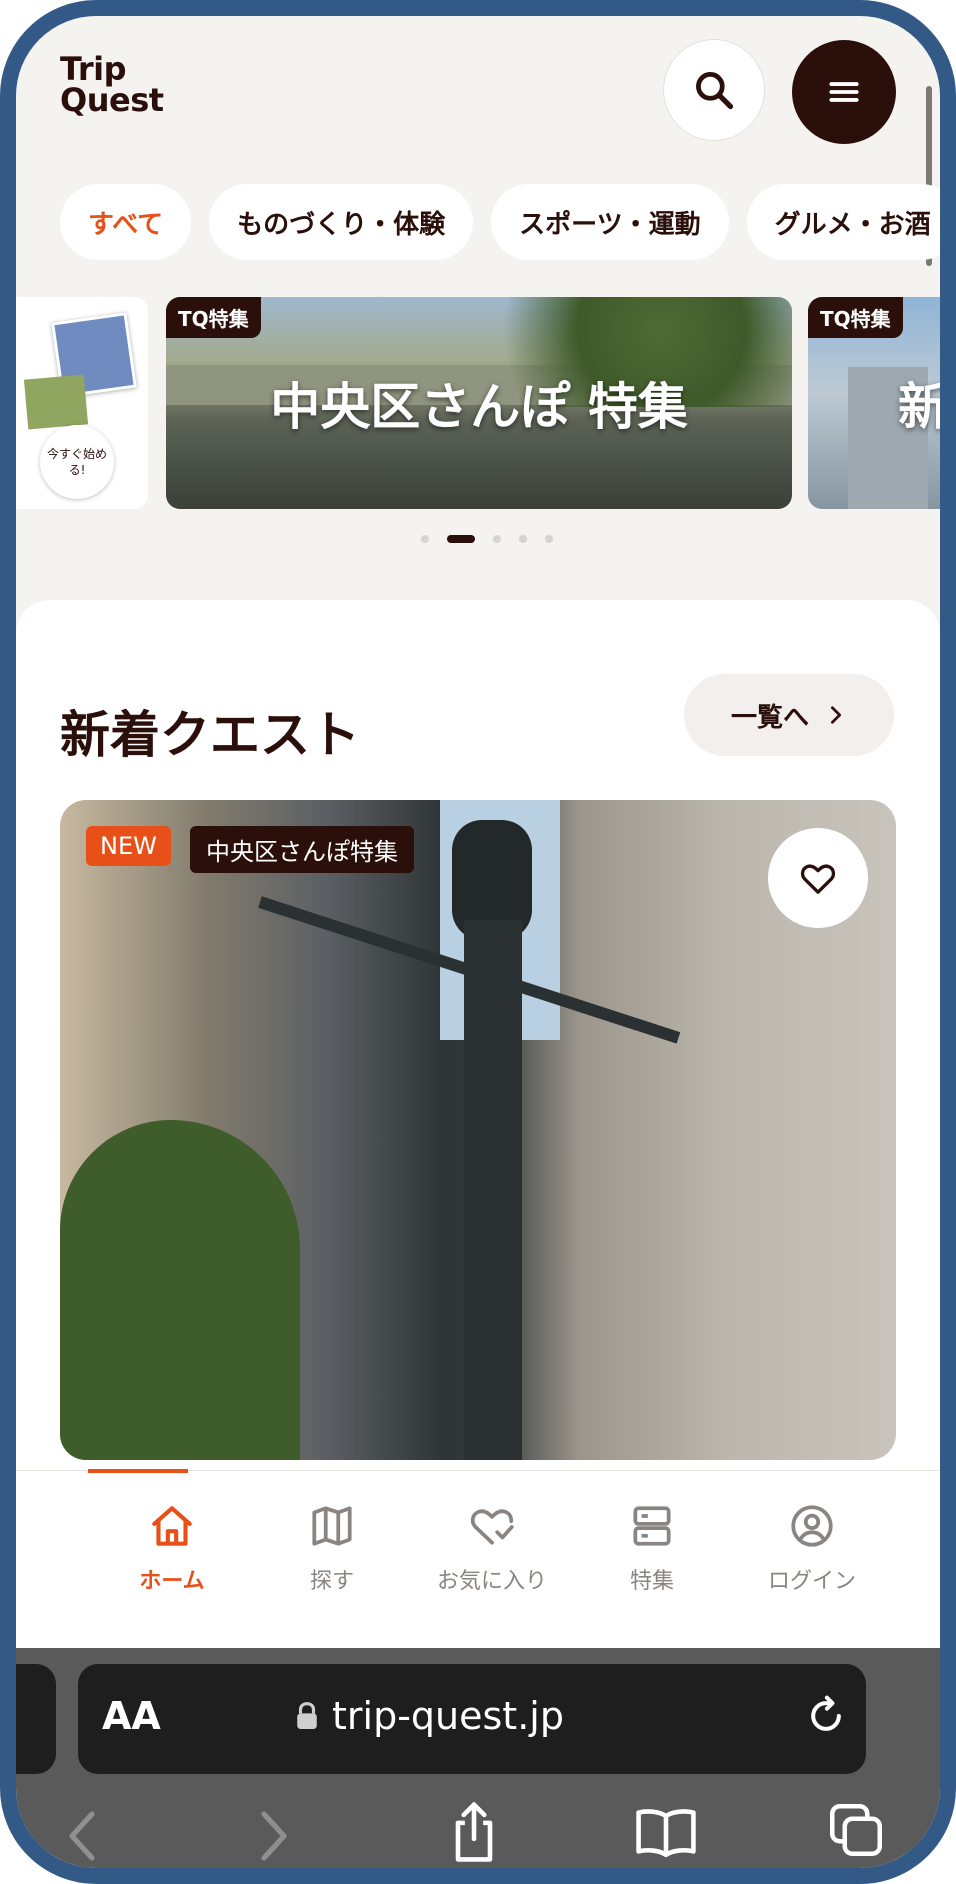  I want to click on reader-text-size-button: AA, so click(131, 1716).